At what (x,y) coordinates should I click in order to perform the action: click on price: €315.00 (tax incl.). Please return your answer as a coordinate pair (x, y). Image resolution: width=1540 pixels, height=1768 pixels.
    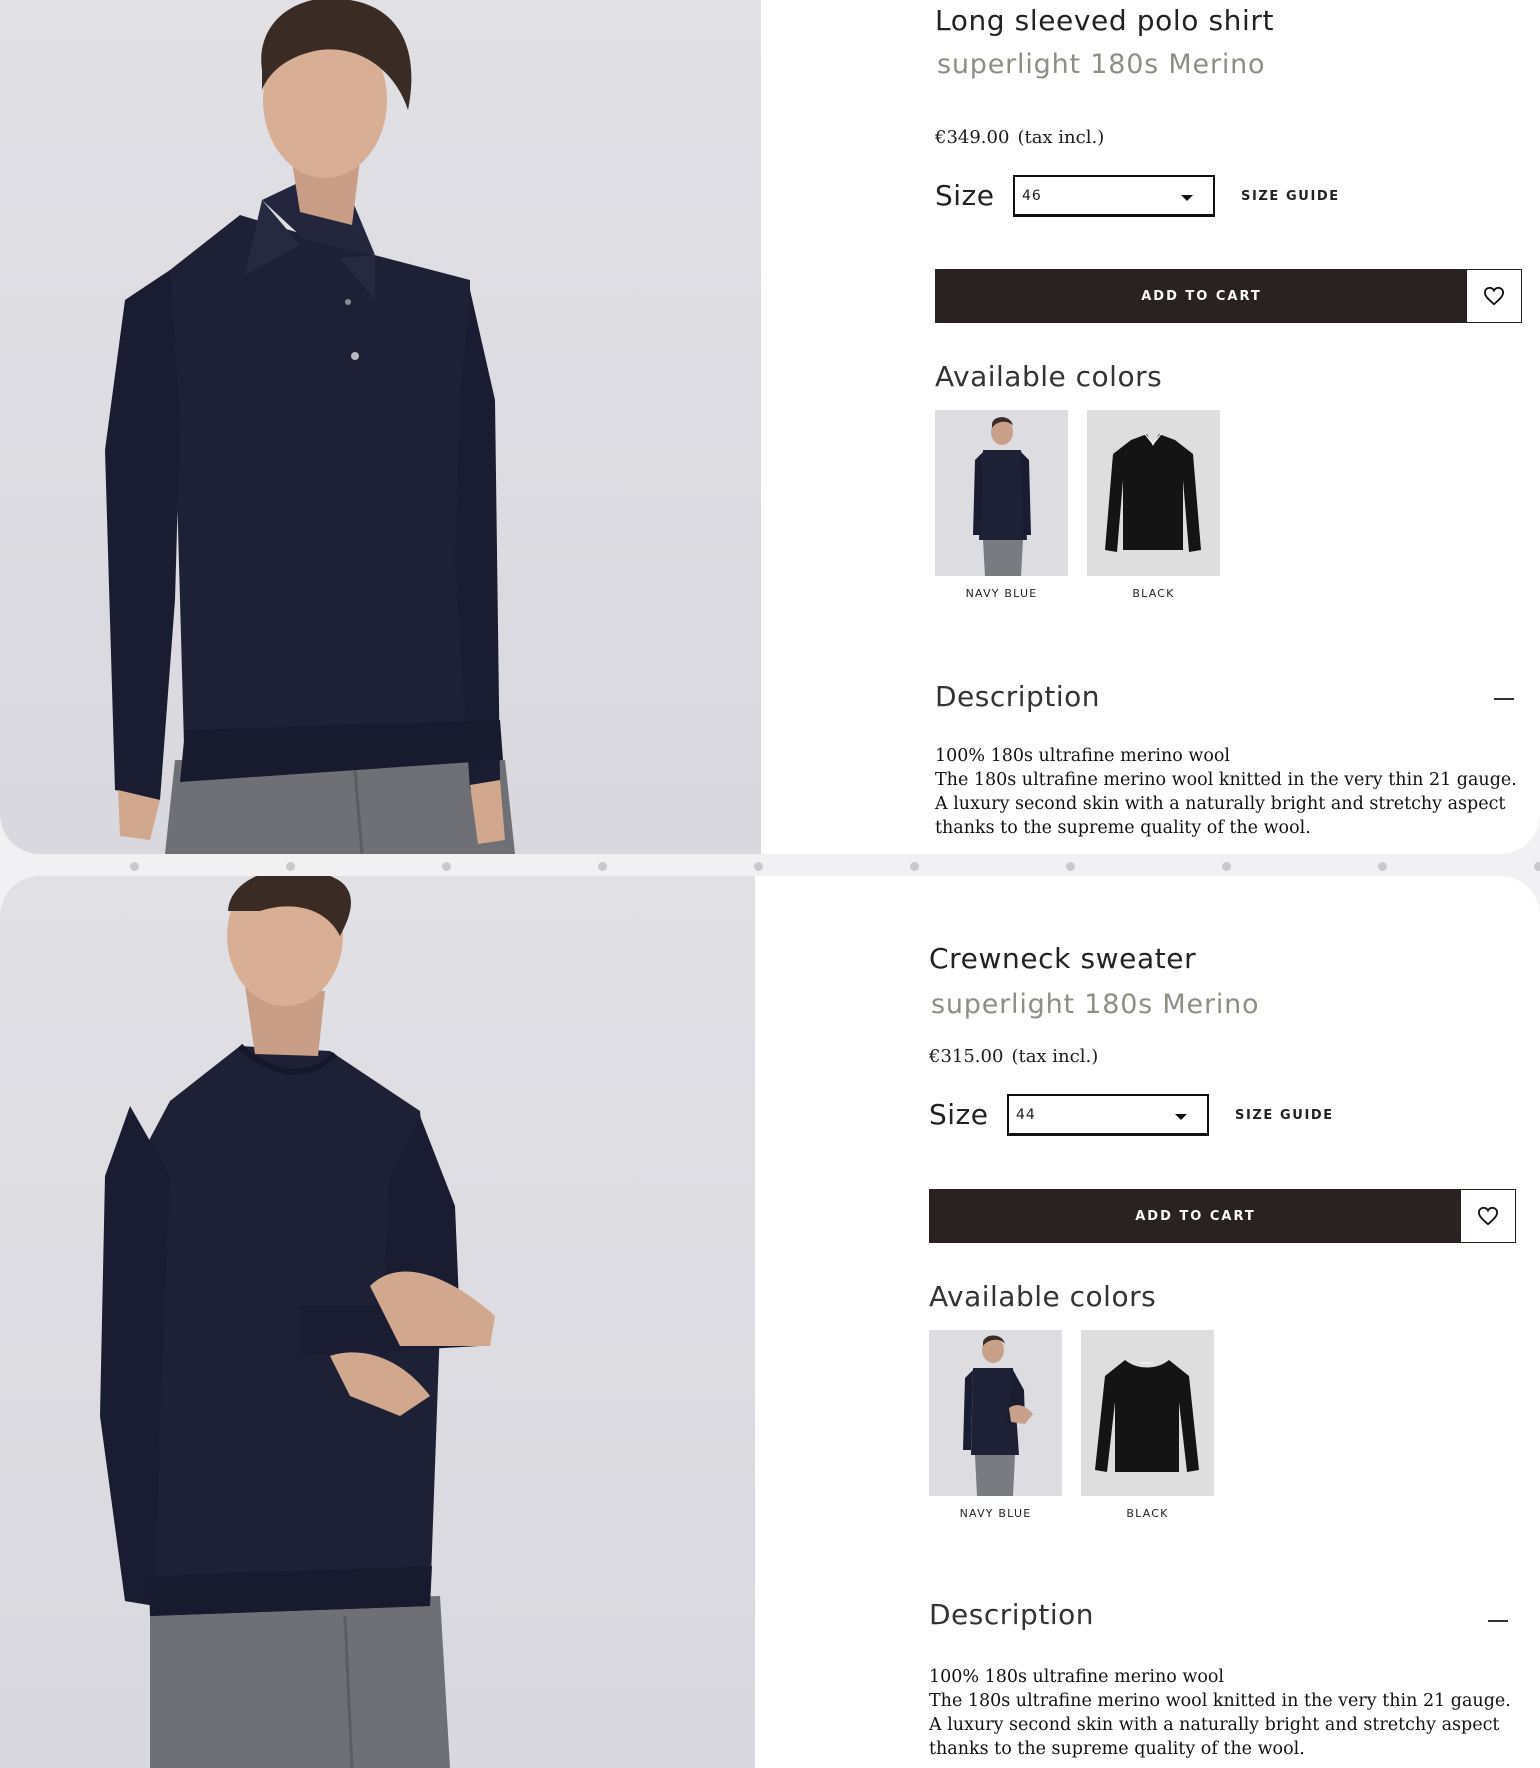
    Looking at the image, I should click on (1017, 1056).